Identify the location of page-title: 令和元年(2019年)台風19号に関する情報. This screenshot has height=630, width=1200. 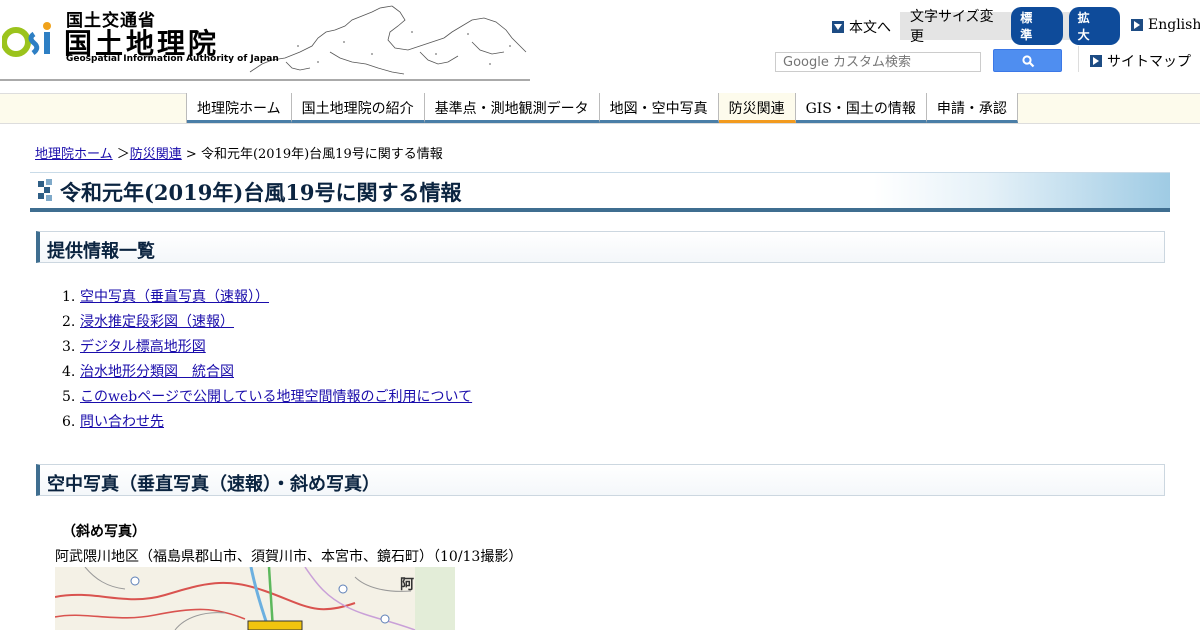
(261, 192).